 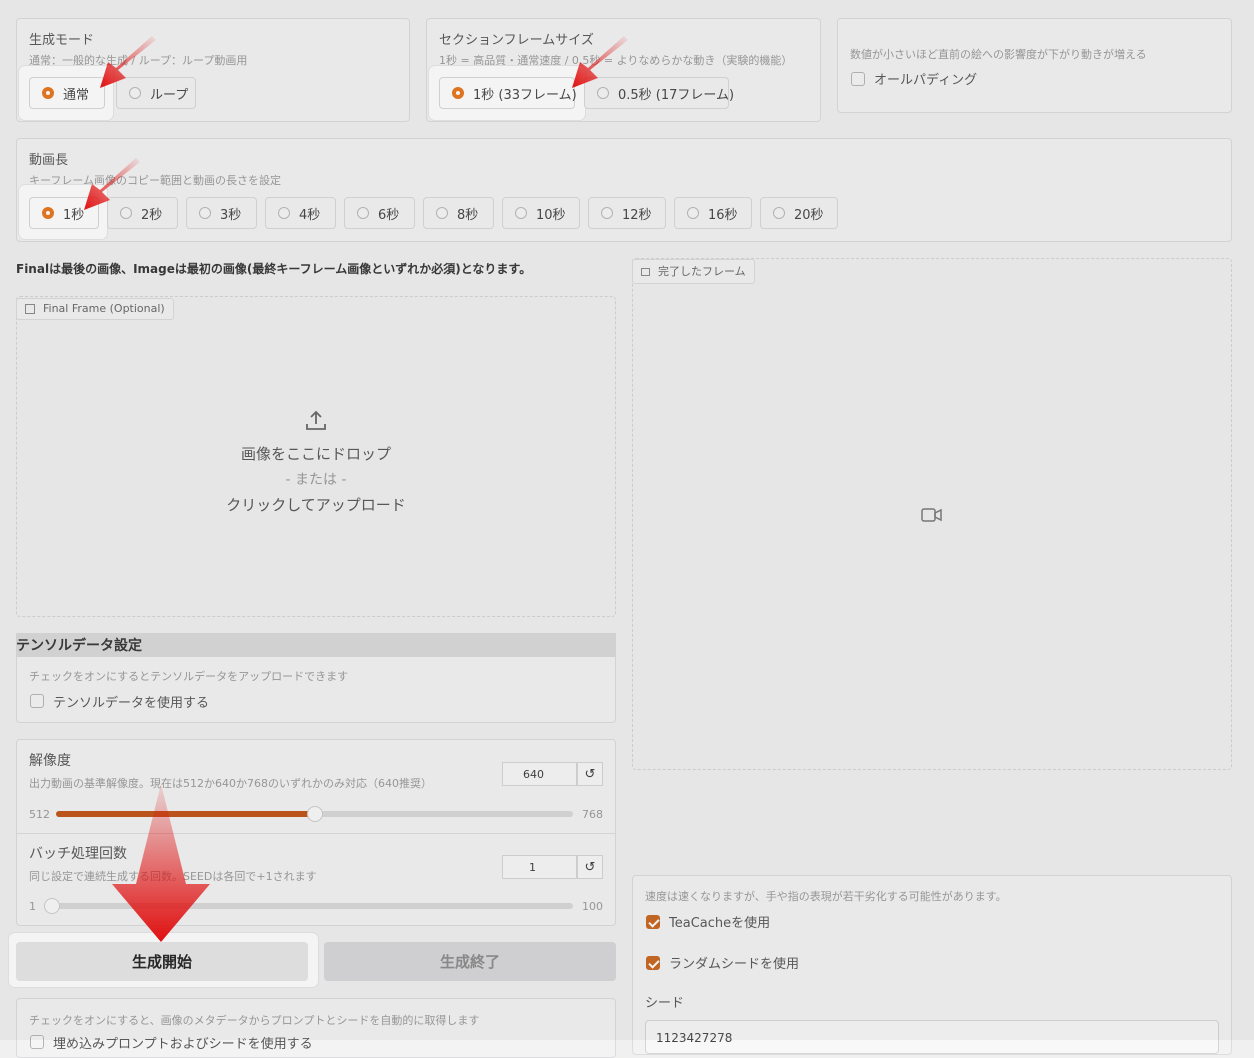 I want to click on divider, so click(x=316, y=833).